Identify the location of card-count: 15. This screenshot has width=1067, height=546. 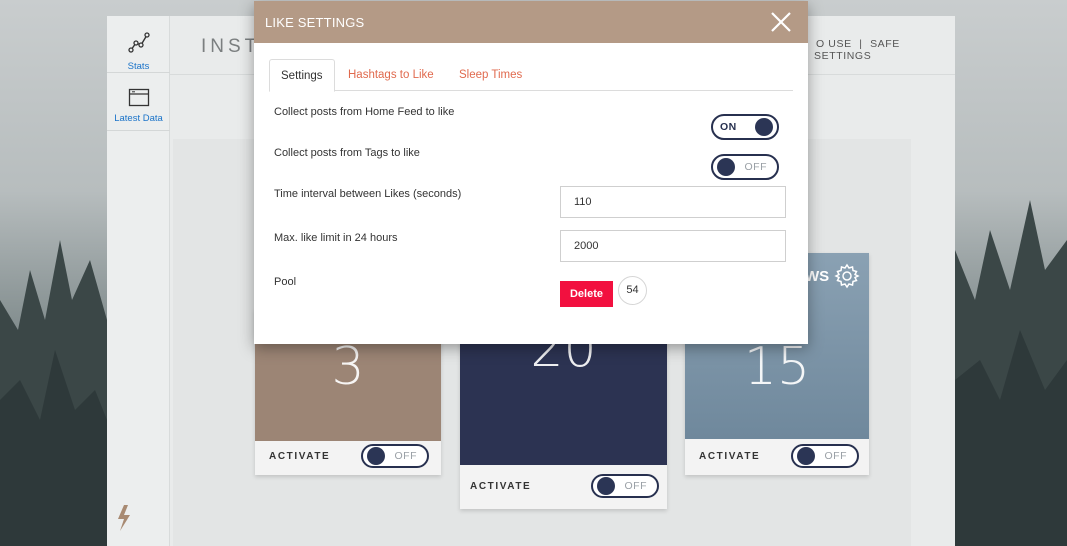
(777, 367).